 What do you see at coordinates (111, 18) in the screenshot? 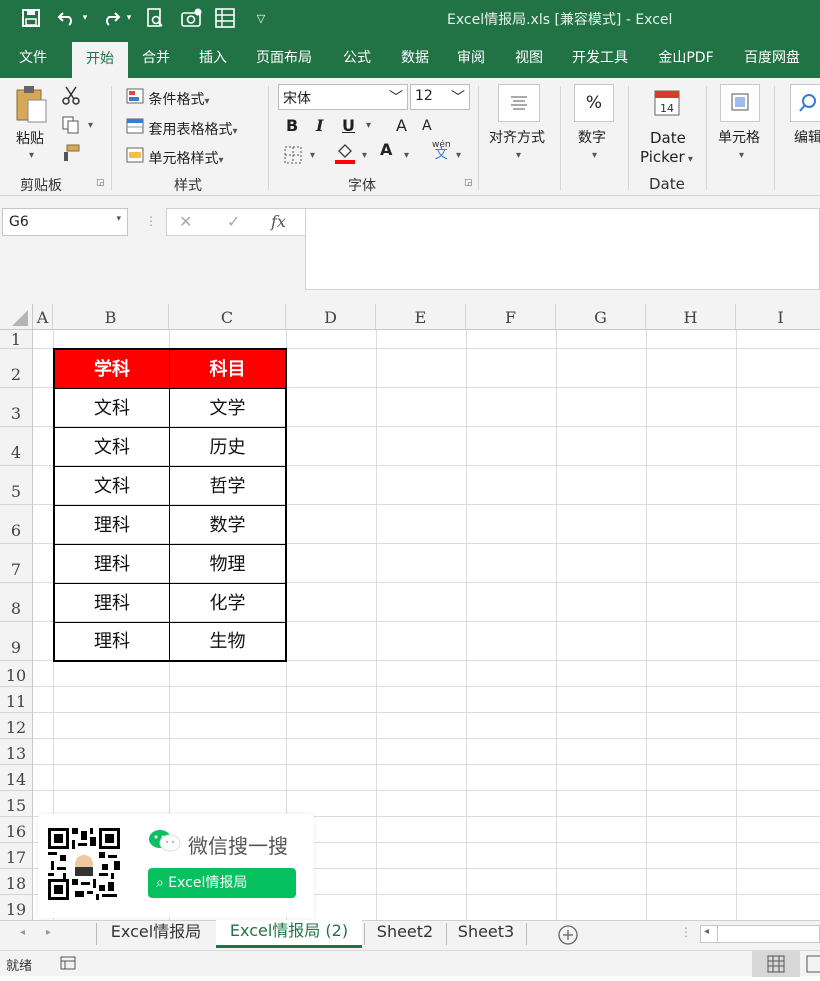
I see `redo-icon` at bounding box center [111, 18].